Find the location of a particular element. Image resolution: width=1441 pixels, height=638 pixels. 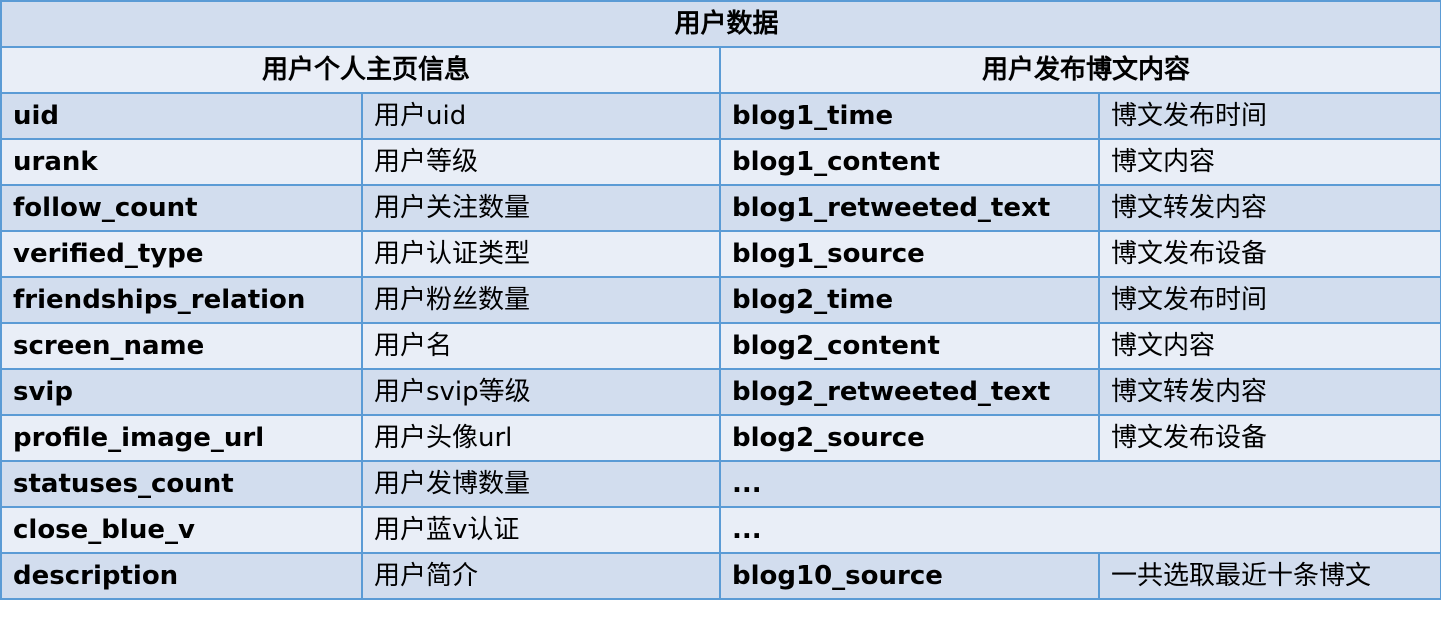

profile-field-desc: 用户蓝v认证 is located at coordinates (541, 530).